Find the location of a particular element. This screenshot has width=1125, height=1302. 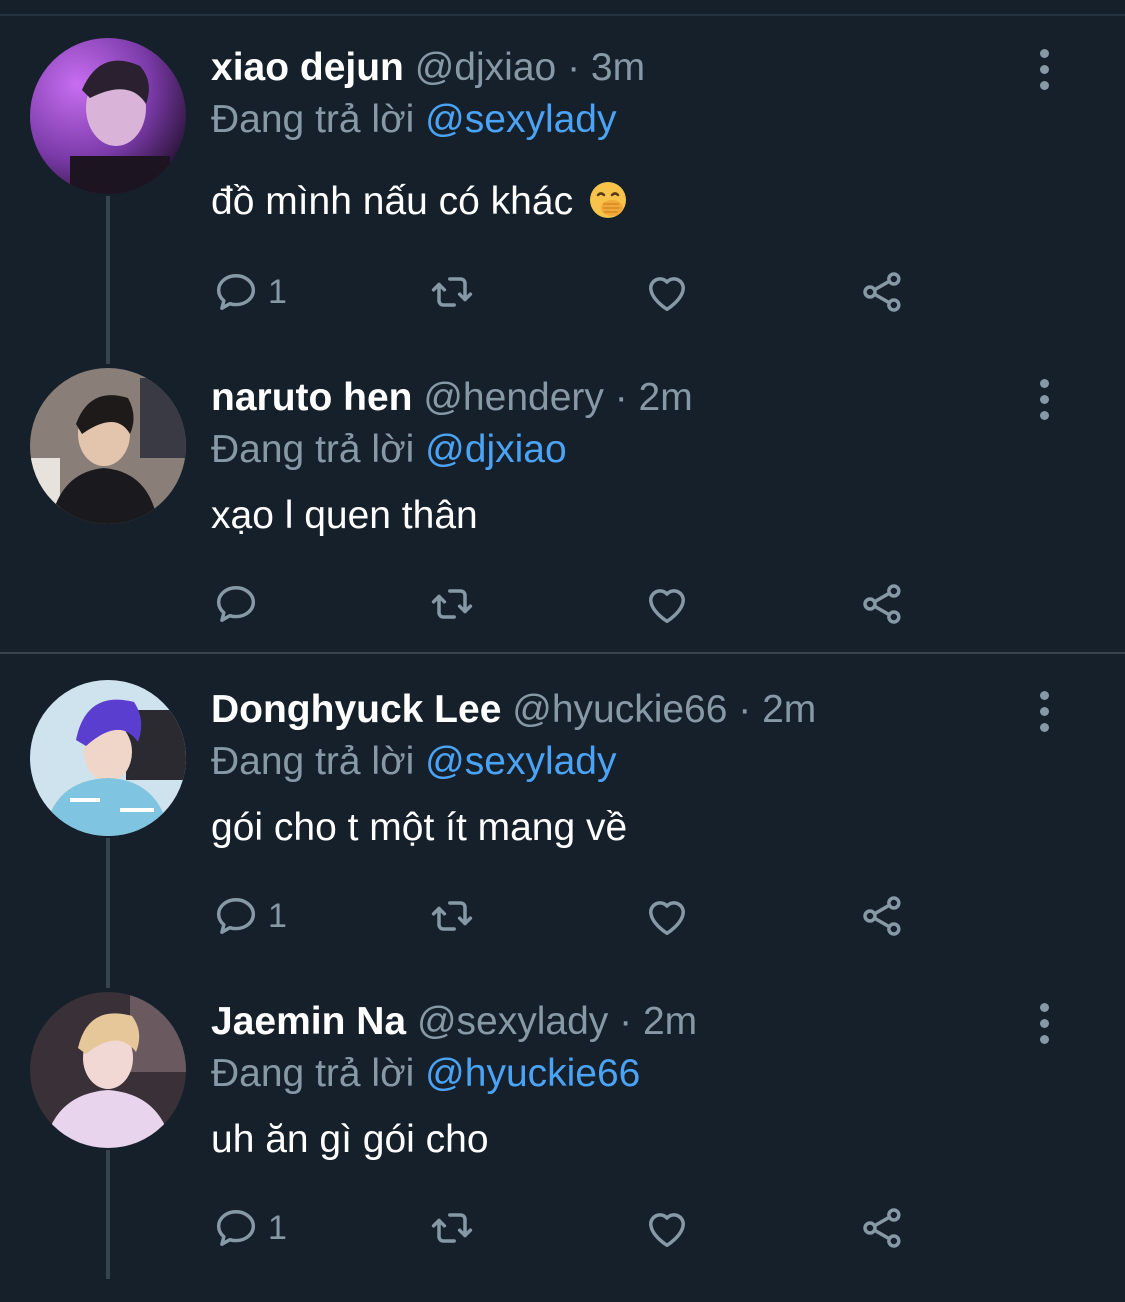

tweet-text: đồ mình nấu có khác is located at coordinates (419, 202).